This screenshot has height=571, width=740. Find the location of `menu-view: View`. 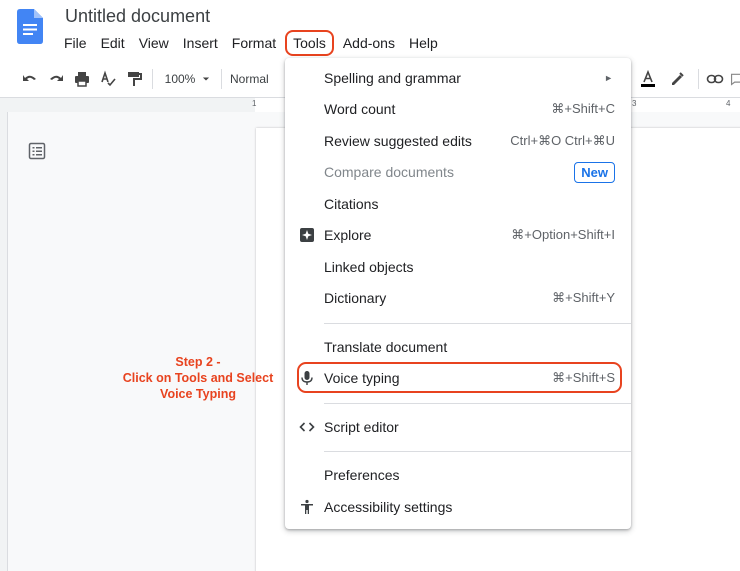

menu-view: View is located at coordinates (154, 43).